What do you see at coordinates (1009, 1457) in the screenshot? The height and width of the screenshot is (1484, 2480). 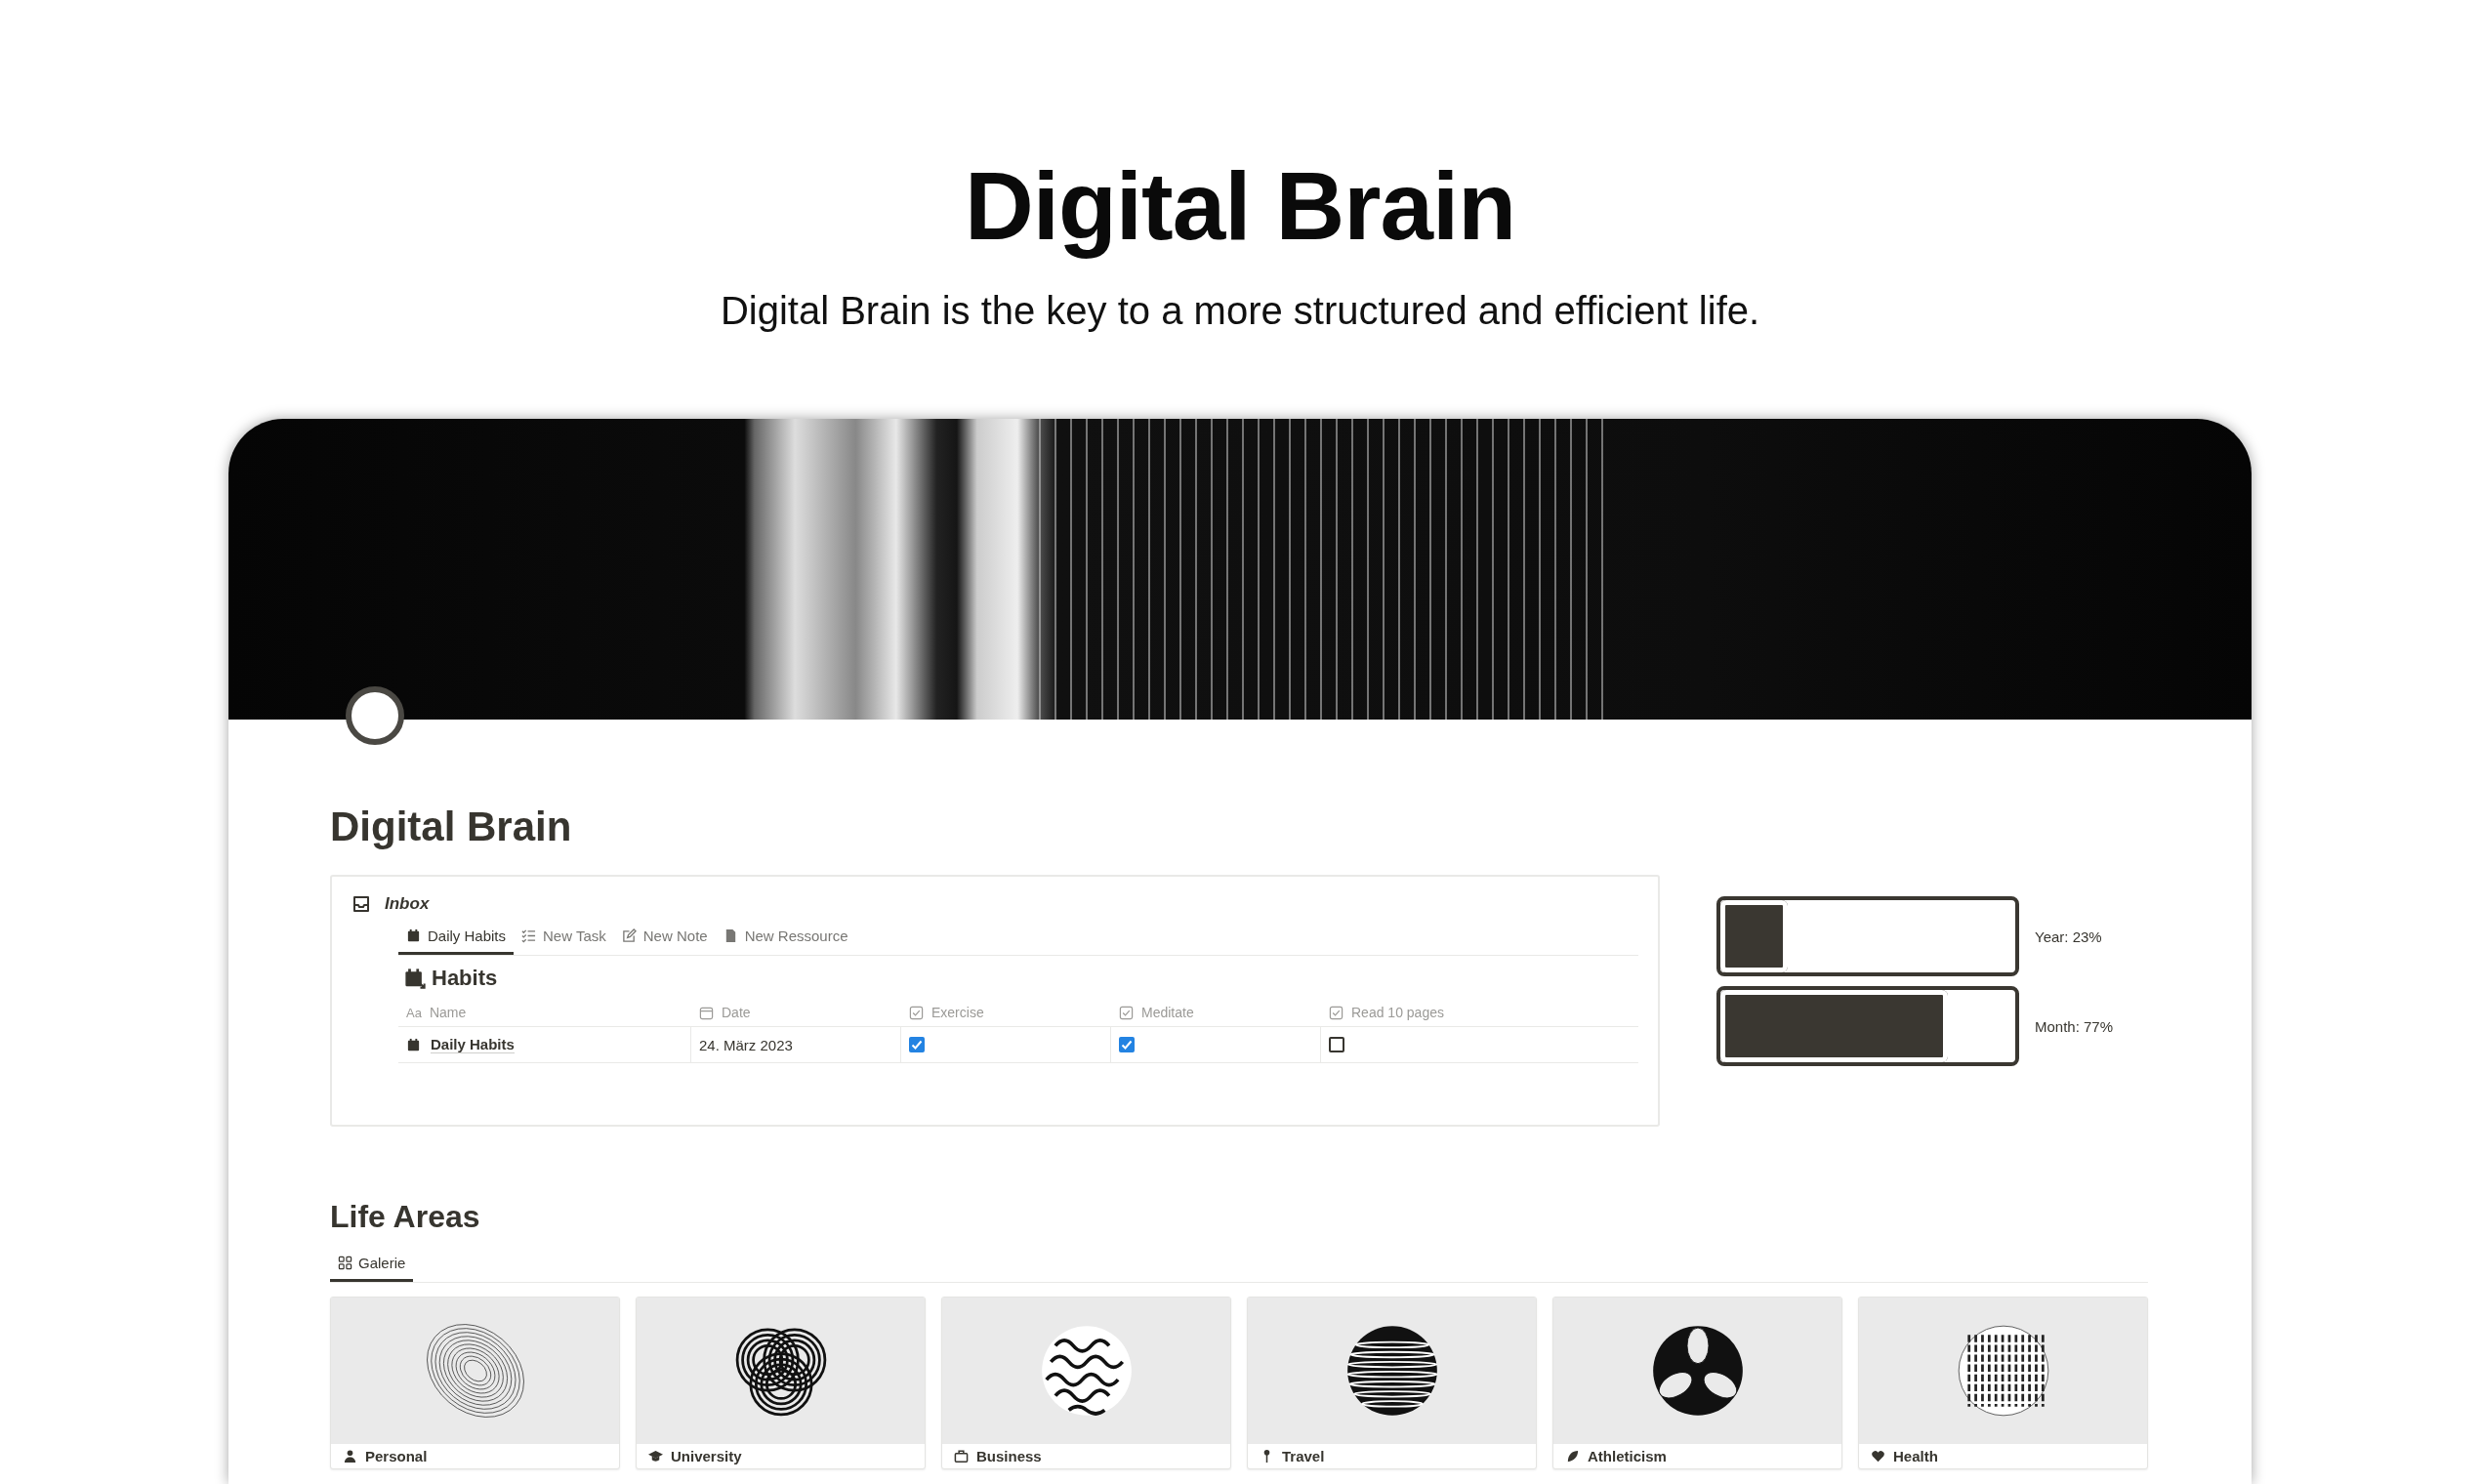 I see `card-title: Business` at bounding box center [1009, 1457].